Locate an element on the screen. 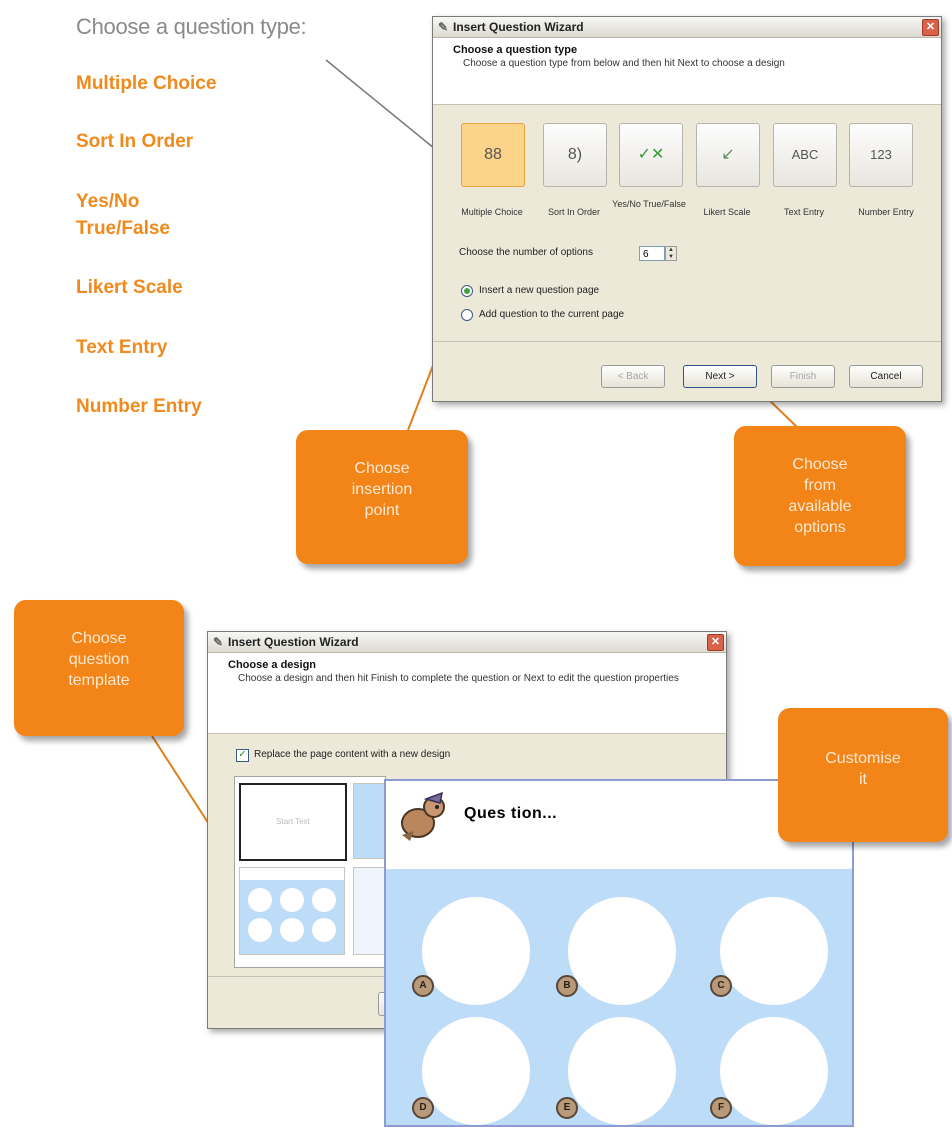 The image size is (952, 1130). label-text-entry: Text Entry is located at coordinates (803, 212).